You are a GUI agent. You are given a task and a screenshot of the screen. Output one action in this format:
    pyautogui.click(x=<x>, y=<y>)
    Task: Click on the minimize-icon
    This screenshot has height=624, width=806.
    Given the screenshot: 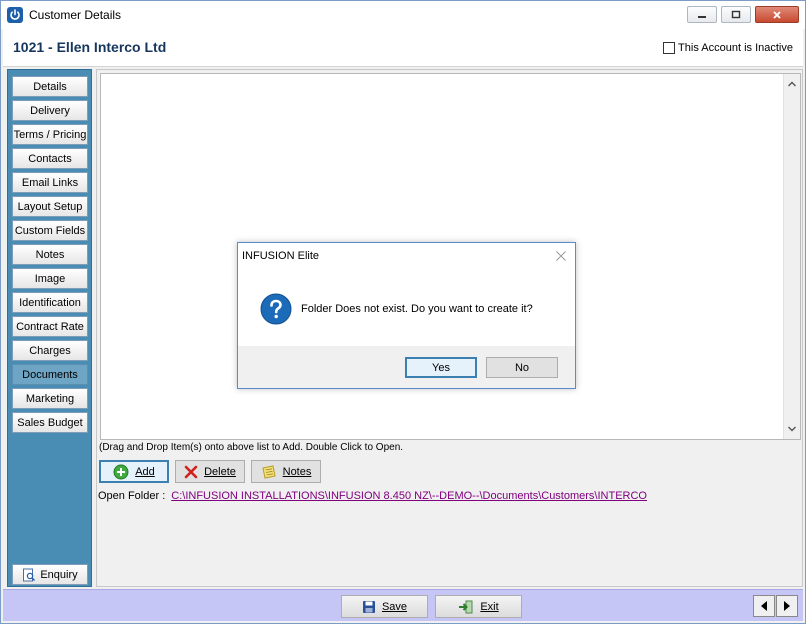 What is the action you would take?
    pyautogui.click(x=702, y=16)
    